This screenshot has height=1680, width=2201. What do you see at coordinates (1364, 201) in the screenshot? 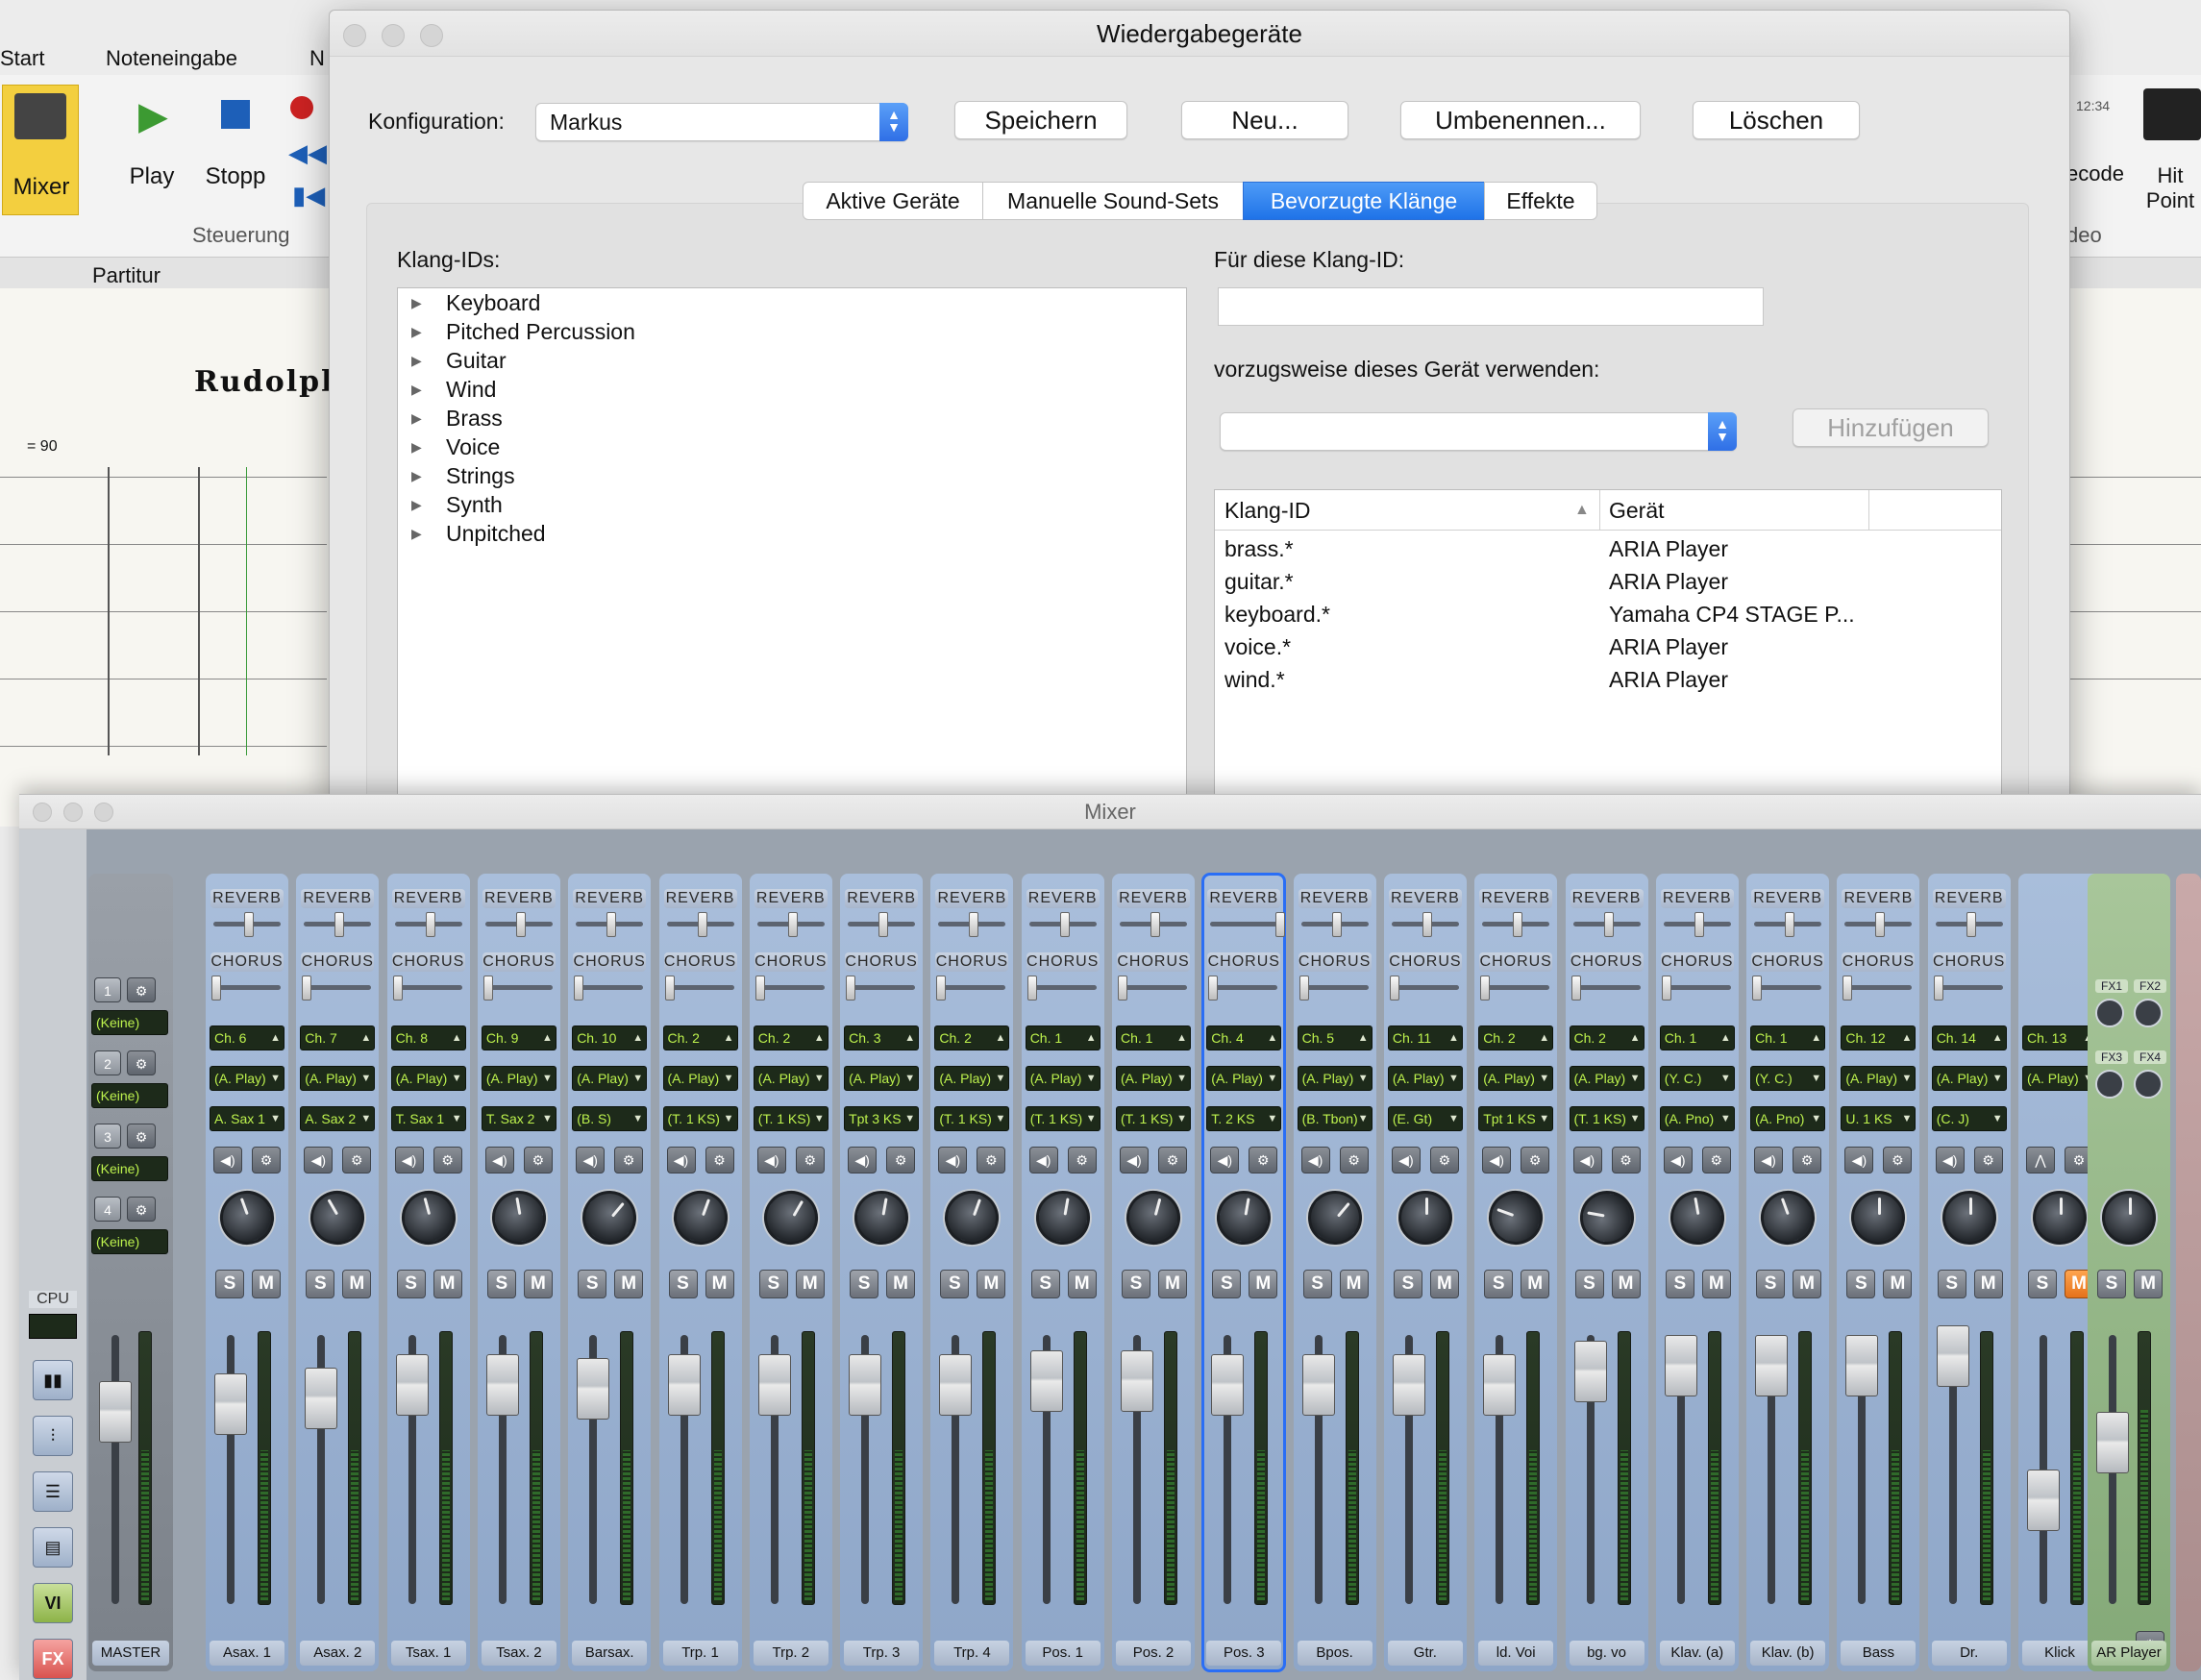
I see `tab-bevorzugte-klaenge: Bevorzugte Klänge` at bounding box center [1364, 201].